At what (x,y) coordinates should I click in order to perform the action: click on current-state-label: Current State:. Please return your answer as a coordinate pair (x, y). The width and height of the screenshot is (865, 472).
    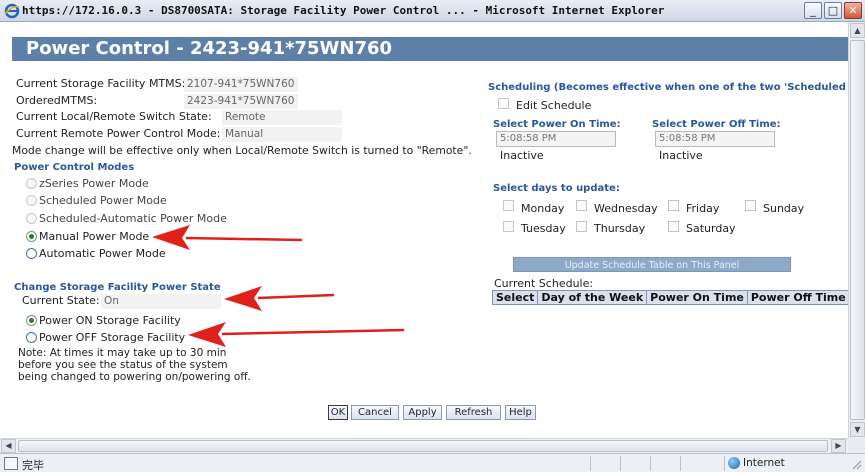
    Looking at the image, I should click on (61, 300).